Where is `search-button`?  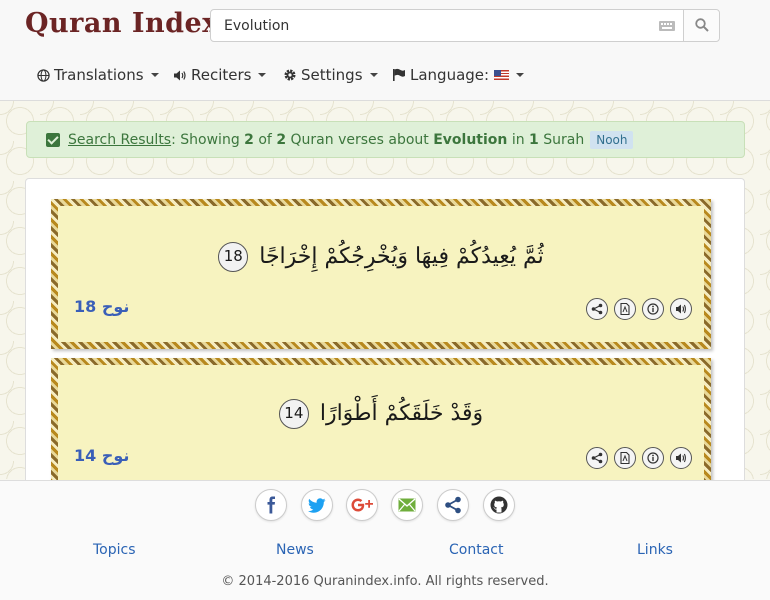 search-button is located at coordinates (701, 25).